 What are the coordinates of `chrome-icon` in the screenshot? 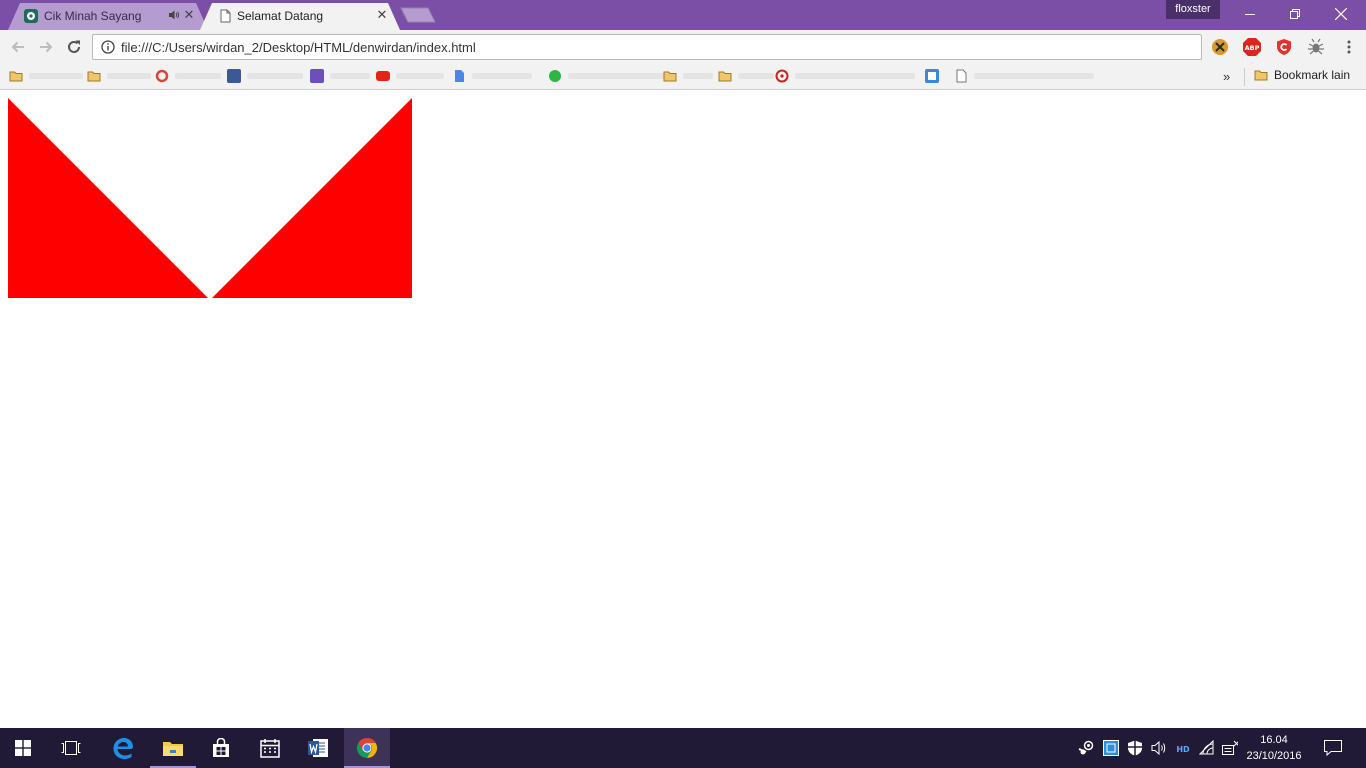 It's located at (367, 748).